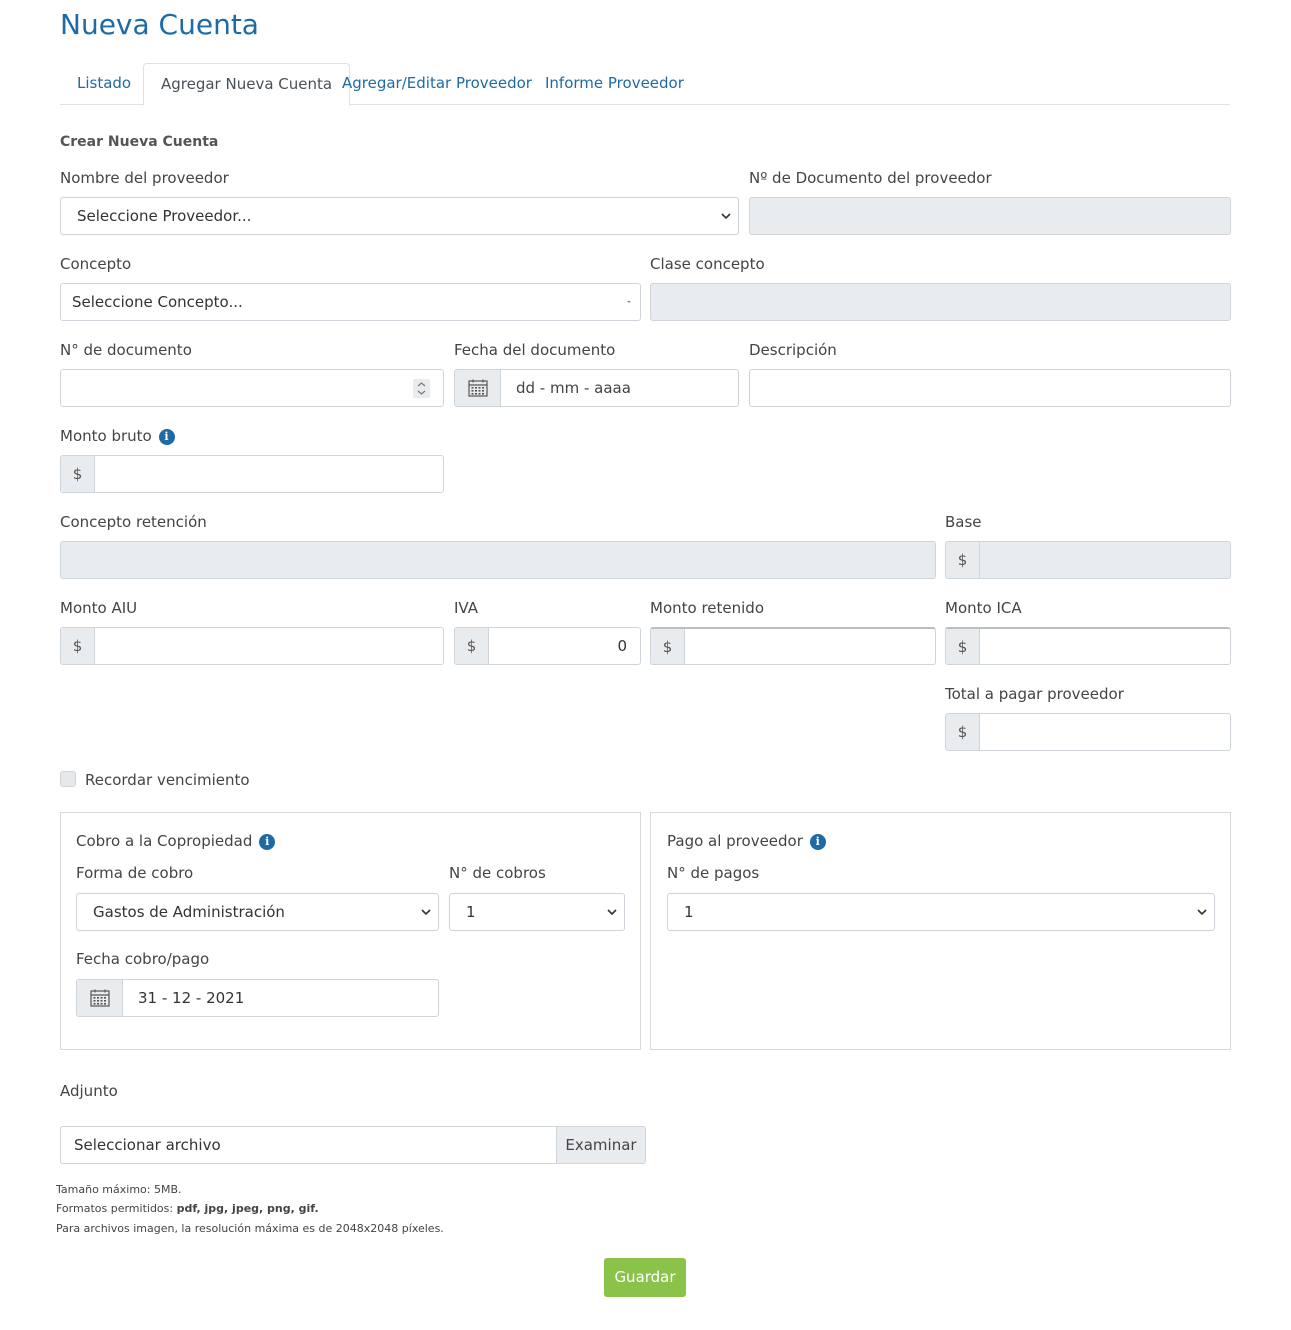  I want to click on cobro-title: Cobro a la Copropiedad i, so click(176, 841).